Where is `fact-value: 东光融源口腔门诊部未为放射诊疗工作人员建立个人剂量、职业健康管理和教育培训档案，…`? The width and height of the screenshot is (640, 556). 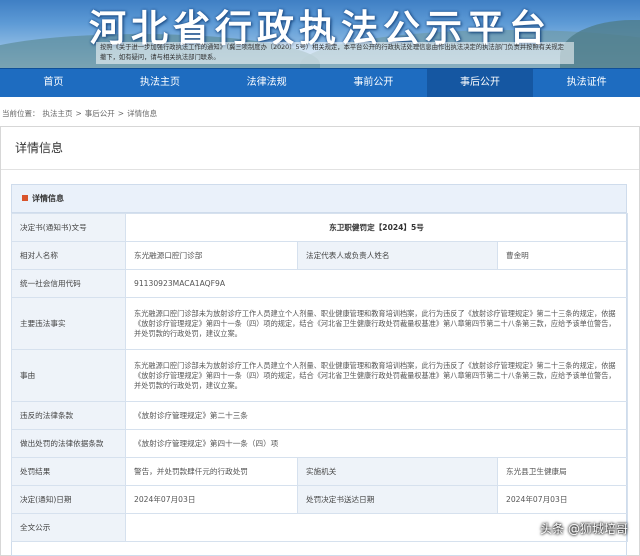 fact-value: 东光融源口腔门诊部未为放射诊疗工作人员建立个人剂量、职业健康管理和教育培训档案，… is located at coordinates (376, 323).